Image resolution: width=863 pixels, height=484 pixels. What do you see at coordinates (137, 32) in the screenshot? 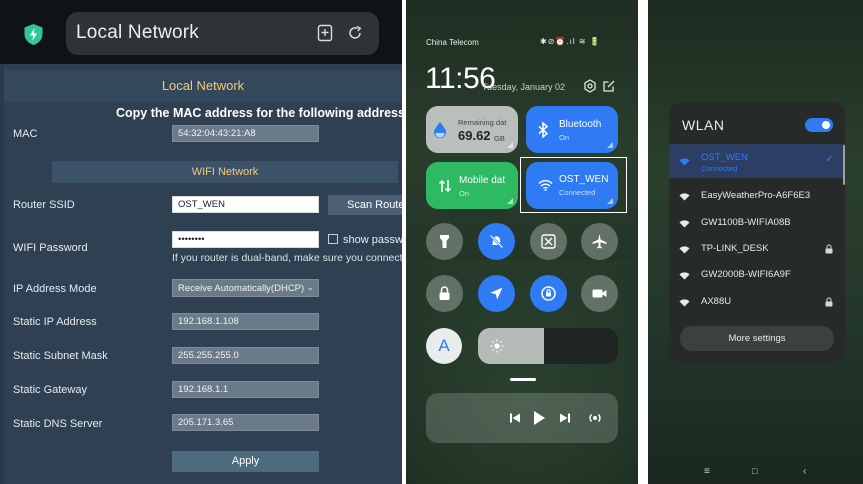
I see `browser-title: Local Network` at bounding box center [137, 32].